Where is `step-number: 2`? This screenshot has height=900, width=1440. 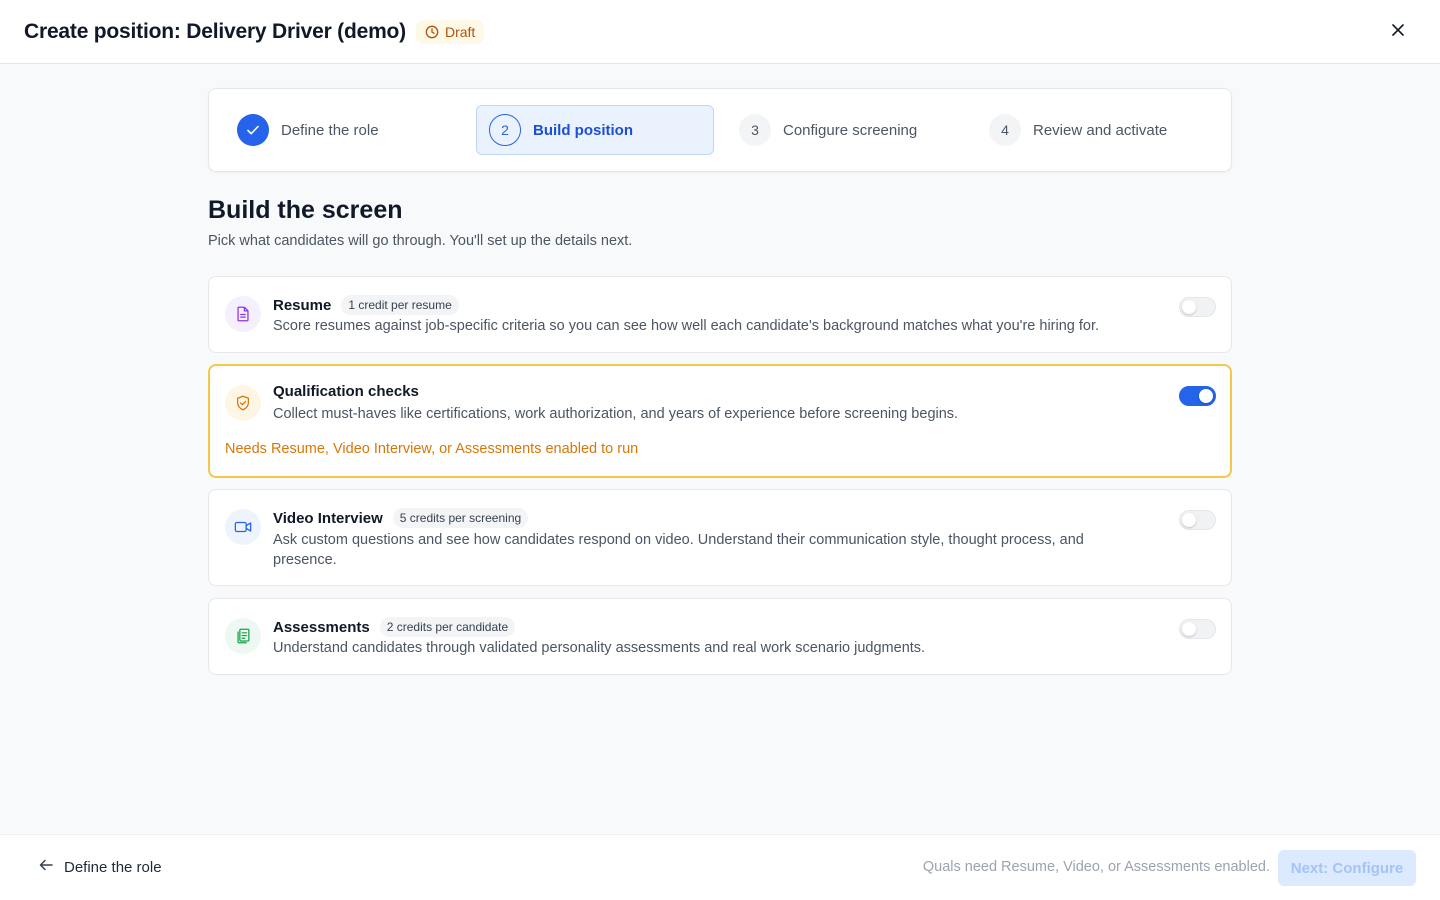 step-number: 2 is located at coordinates (505, 130).